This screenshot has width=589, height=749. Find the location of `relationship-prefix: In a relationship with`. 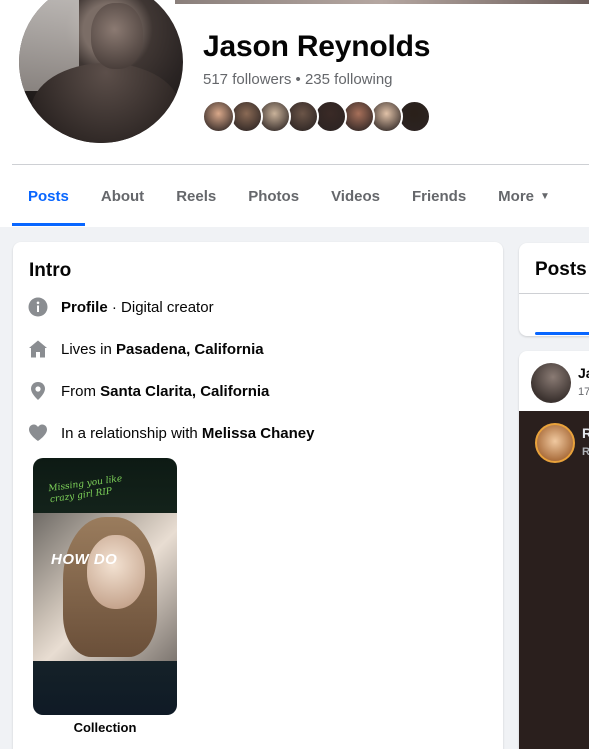

relationship-prefix: In a relationship with is located at coordinates (131, 433).